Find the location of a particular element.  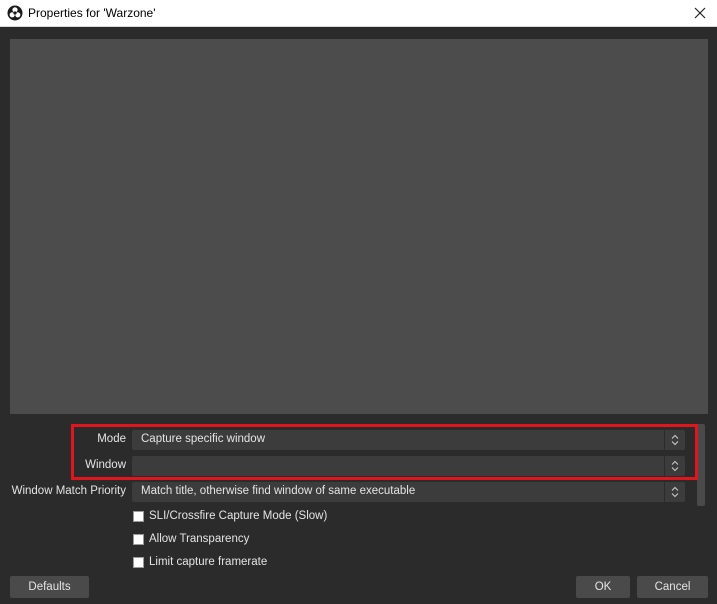

window-label: Window is located at coordinates (105, 465).